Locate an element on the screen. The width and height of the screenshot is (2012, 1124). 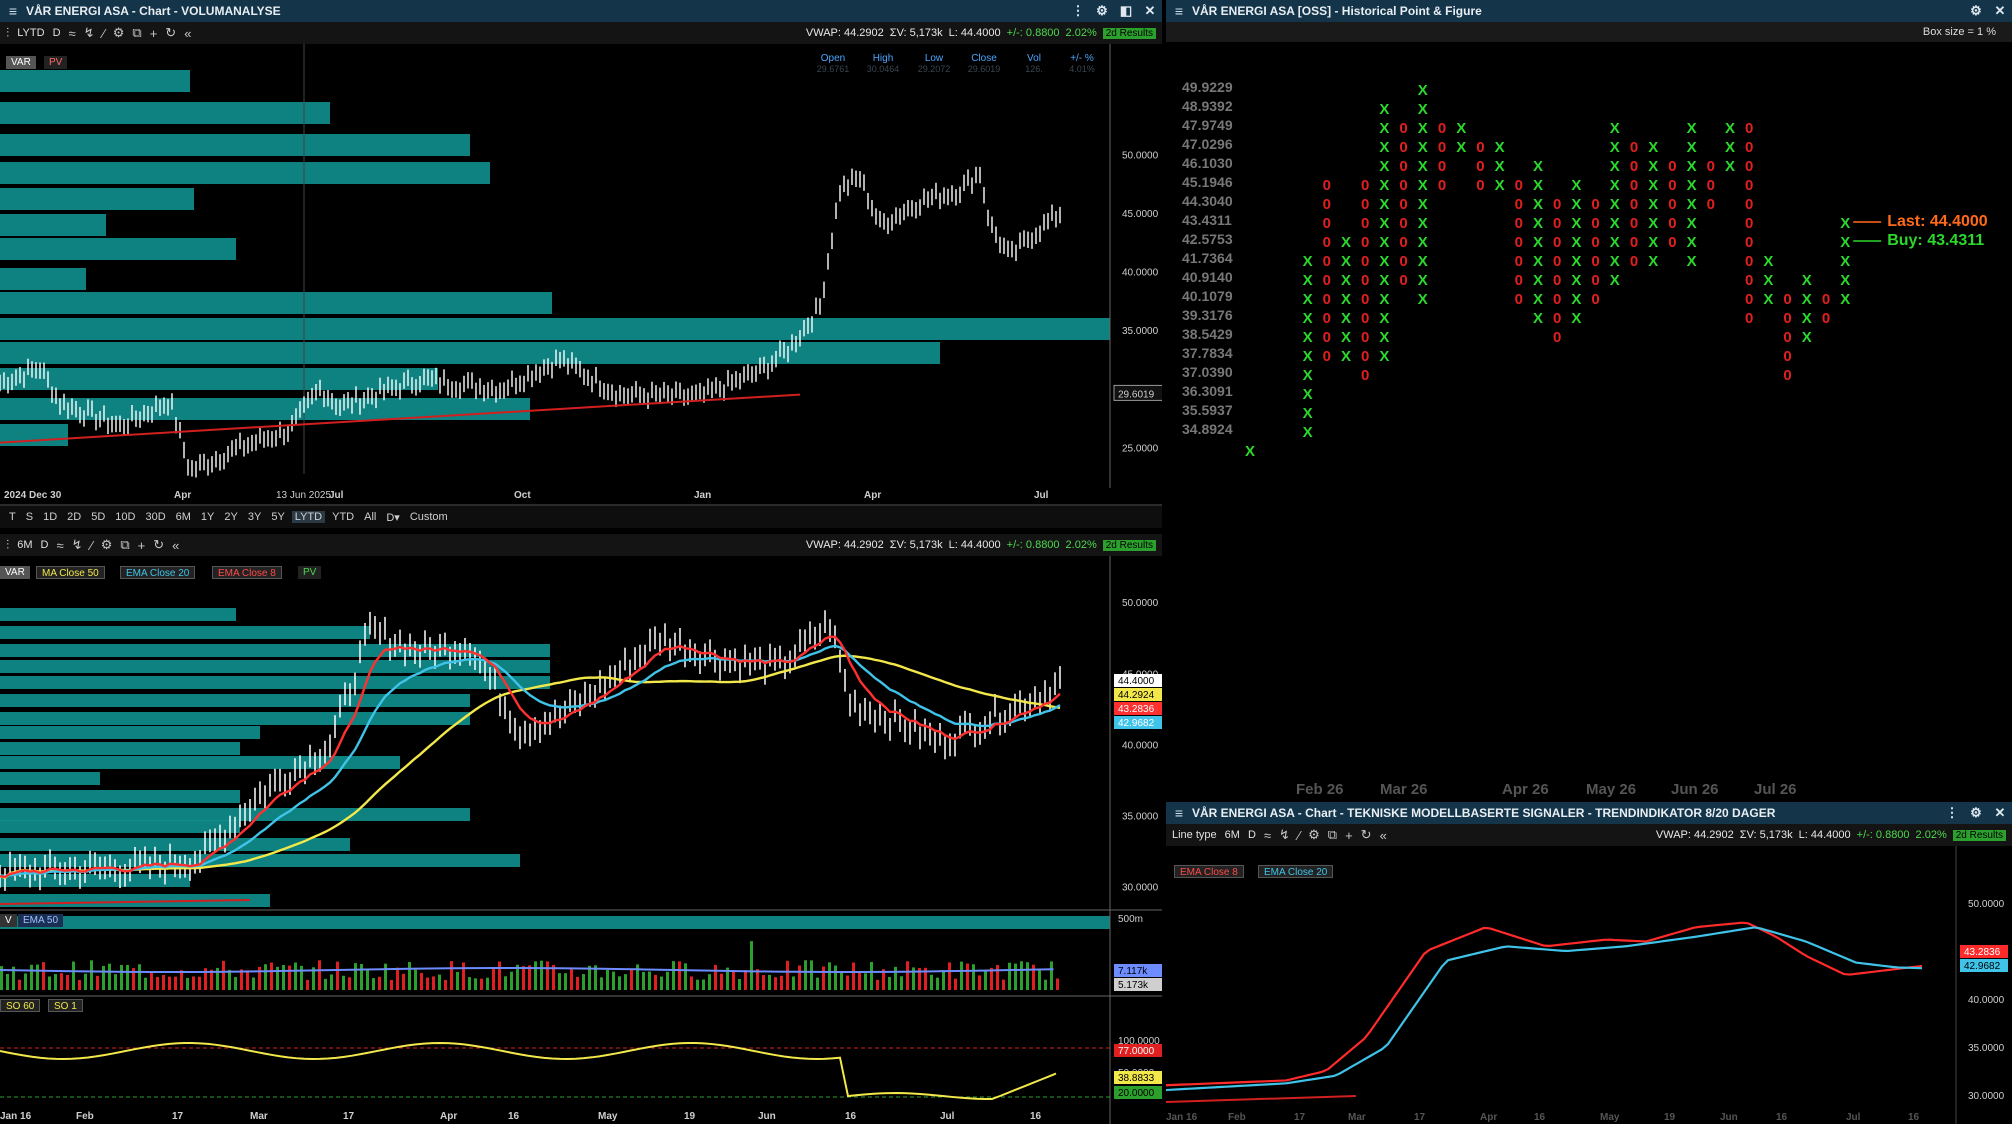
range-selector: LYTD is located at coordinates (30, 33).